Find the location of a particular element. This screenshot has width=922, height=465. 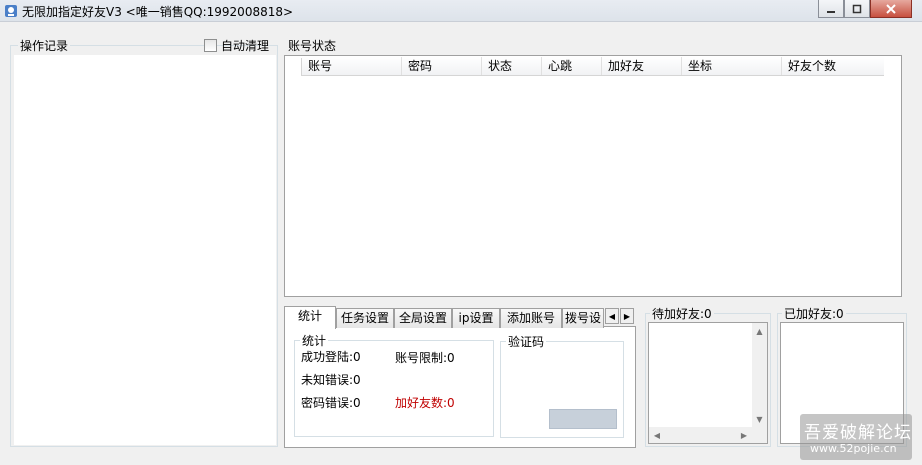

statistics-group-title: 统计 is located at coordinates (314, 340).